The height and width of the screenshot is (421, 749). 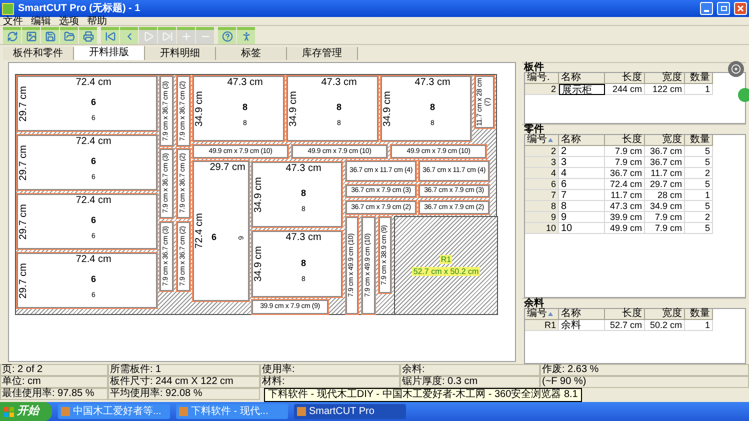 I want to click on app-icon, so click(x=301, y=411).